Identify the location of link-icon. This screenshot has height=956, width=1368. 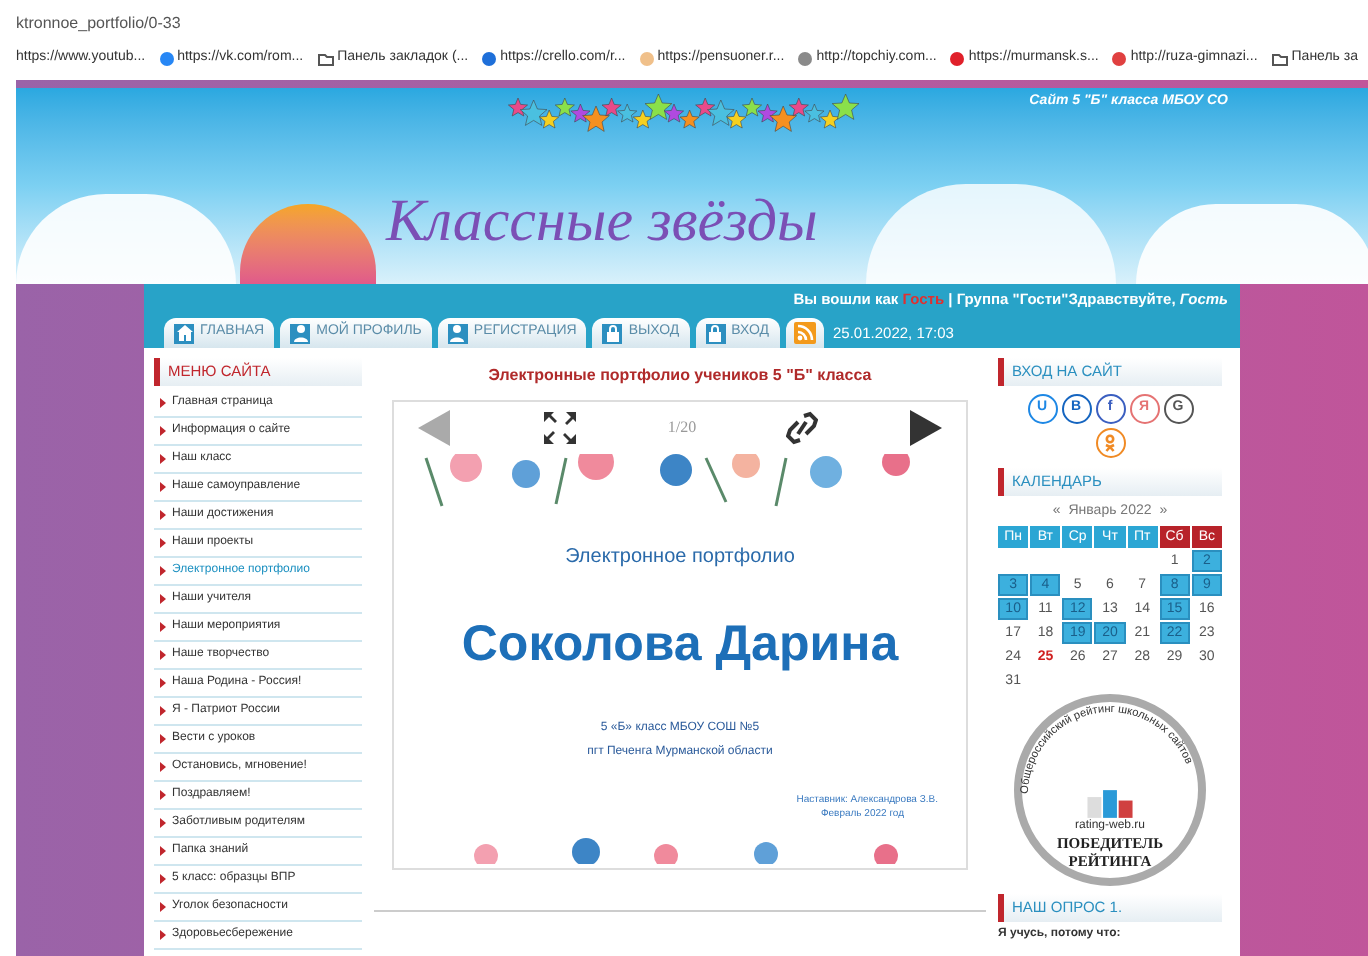
(801, 428).